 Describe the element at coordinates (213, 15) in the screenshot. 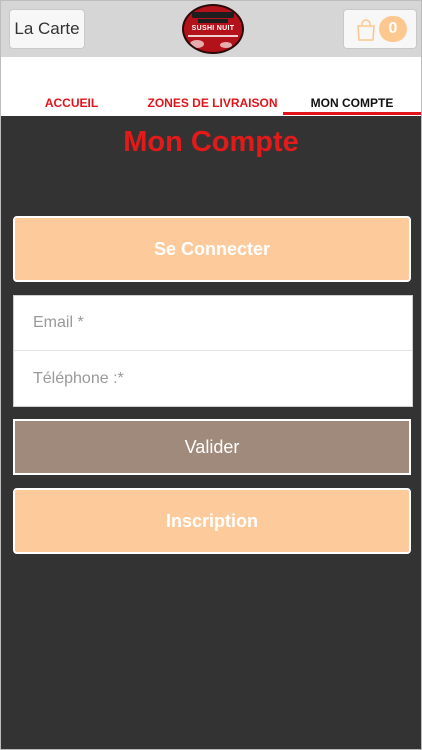

I see `logo-roof-shape` at that location.